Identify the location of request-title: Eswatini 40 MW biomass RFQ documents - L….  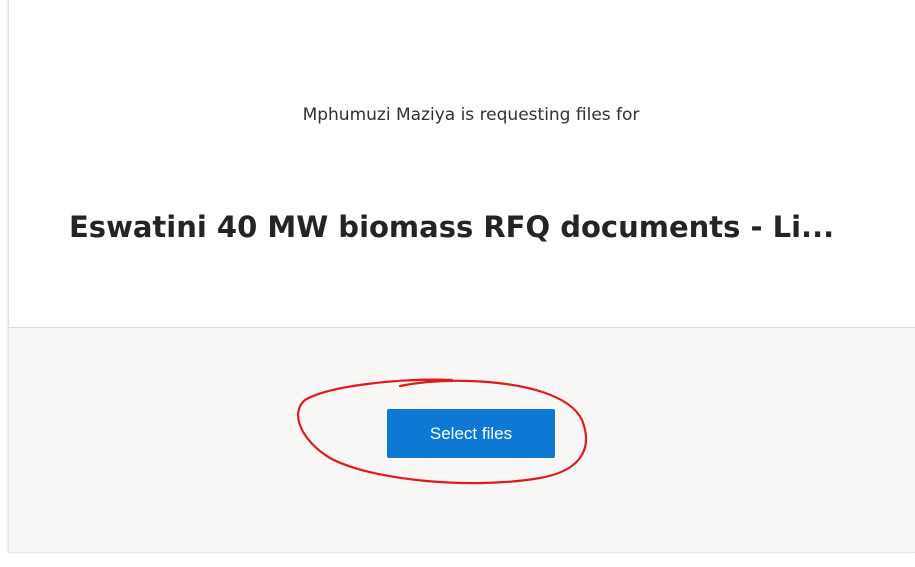
(452, 227).